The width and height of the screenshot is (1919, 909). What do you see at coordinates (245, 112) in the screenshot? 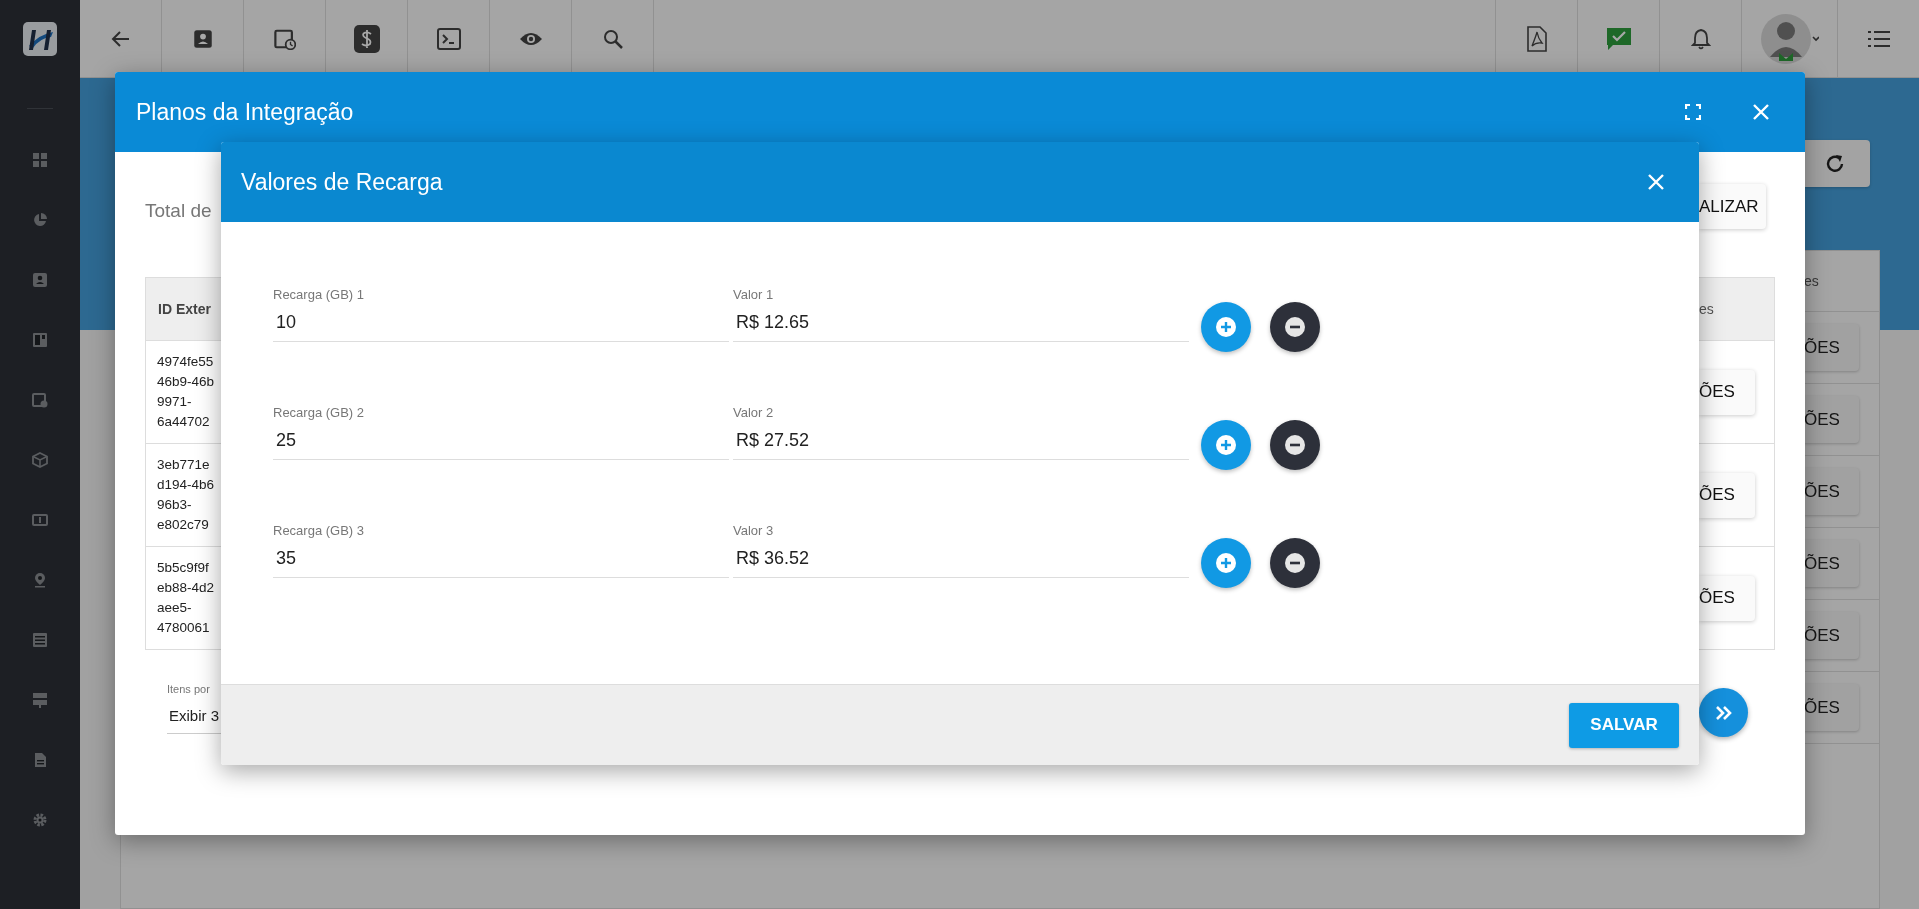
I see `dialog-title: Planos da Integração` at bounding box center [245, 112].